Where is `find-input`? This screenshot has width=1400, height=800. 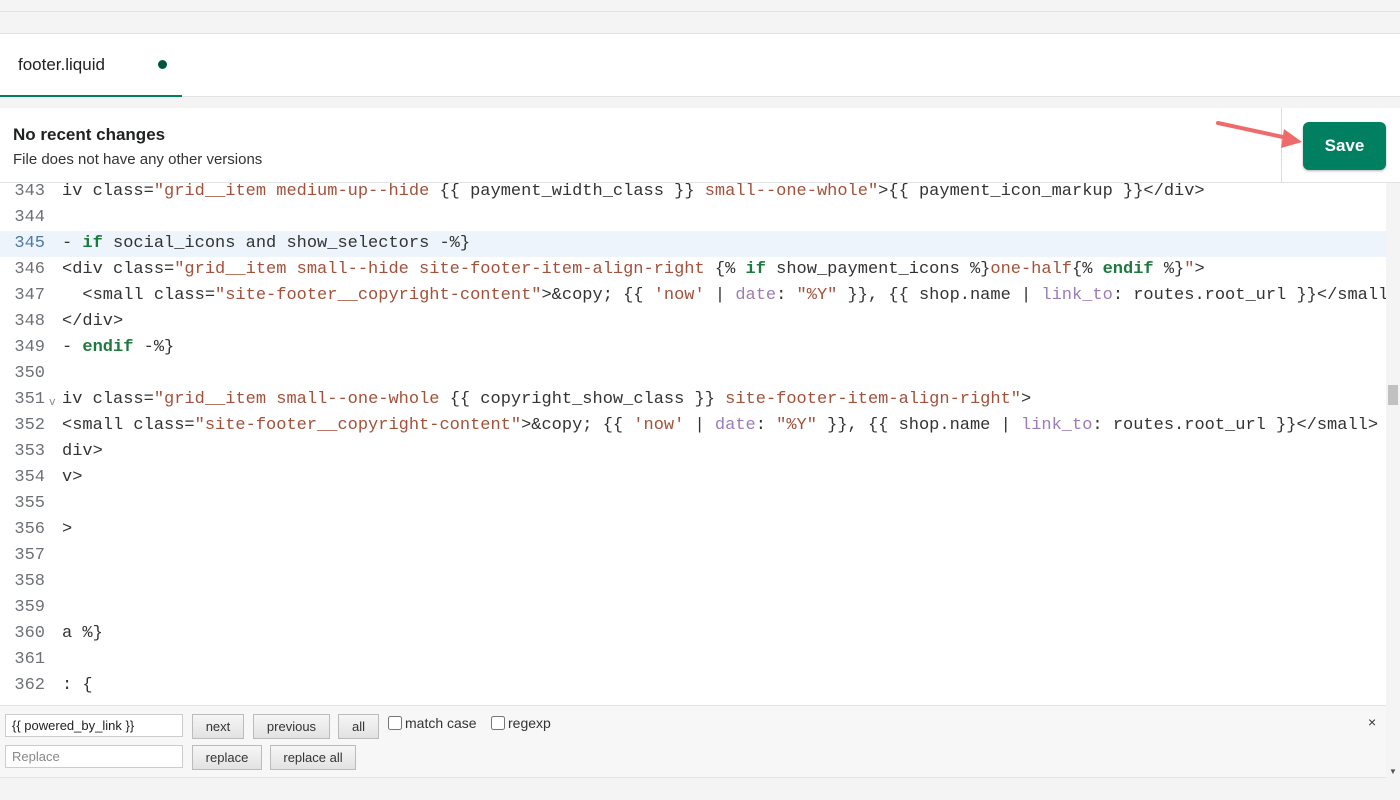 find-input is located at coordinates (94, 725).